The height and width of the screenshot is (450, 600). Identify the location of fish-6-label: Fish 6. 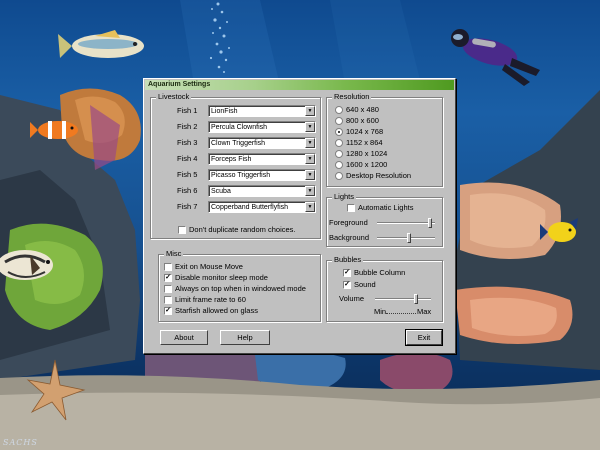
(187, 190).